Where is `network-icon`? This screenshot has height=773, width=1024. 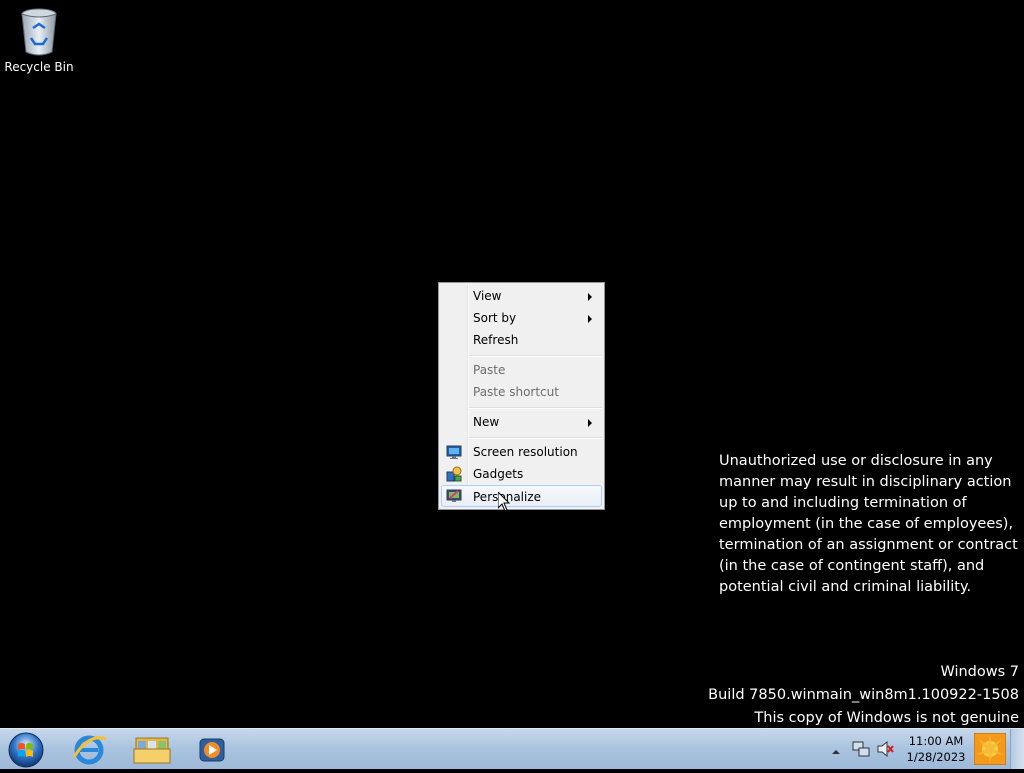
network-icon is located at coordinates (861, 749).